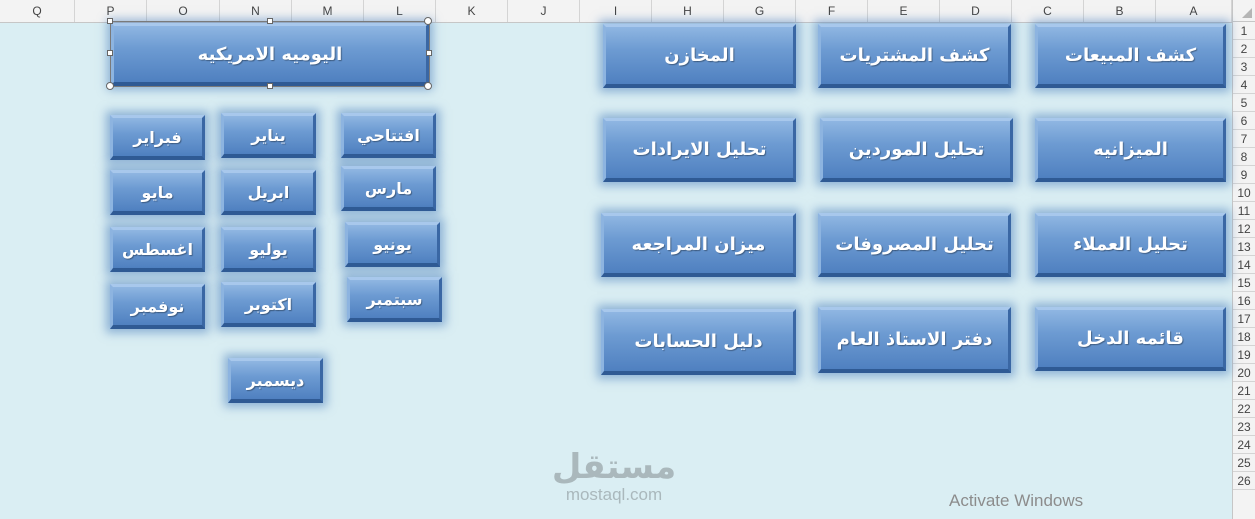 This screenshot has height=519, width=1255. What do you see at coordinates (157, 137) in the screenshot?
I see `month-february-button: فبراير` at bounding box center [157, 137].